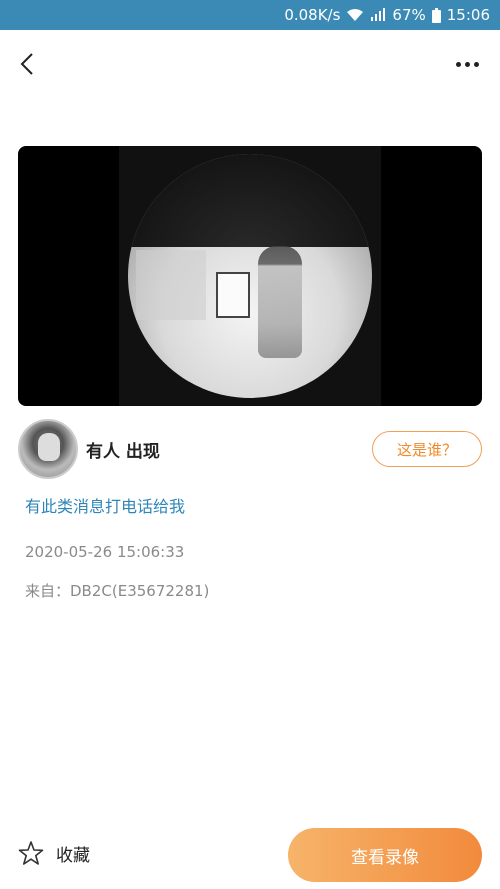 This screenshot has width=500, height=889. What do you see at coordinates (427, 449) in the screenshot?
I see `who-is-this-button: 这是谁？` at bounding box center [427, 449].